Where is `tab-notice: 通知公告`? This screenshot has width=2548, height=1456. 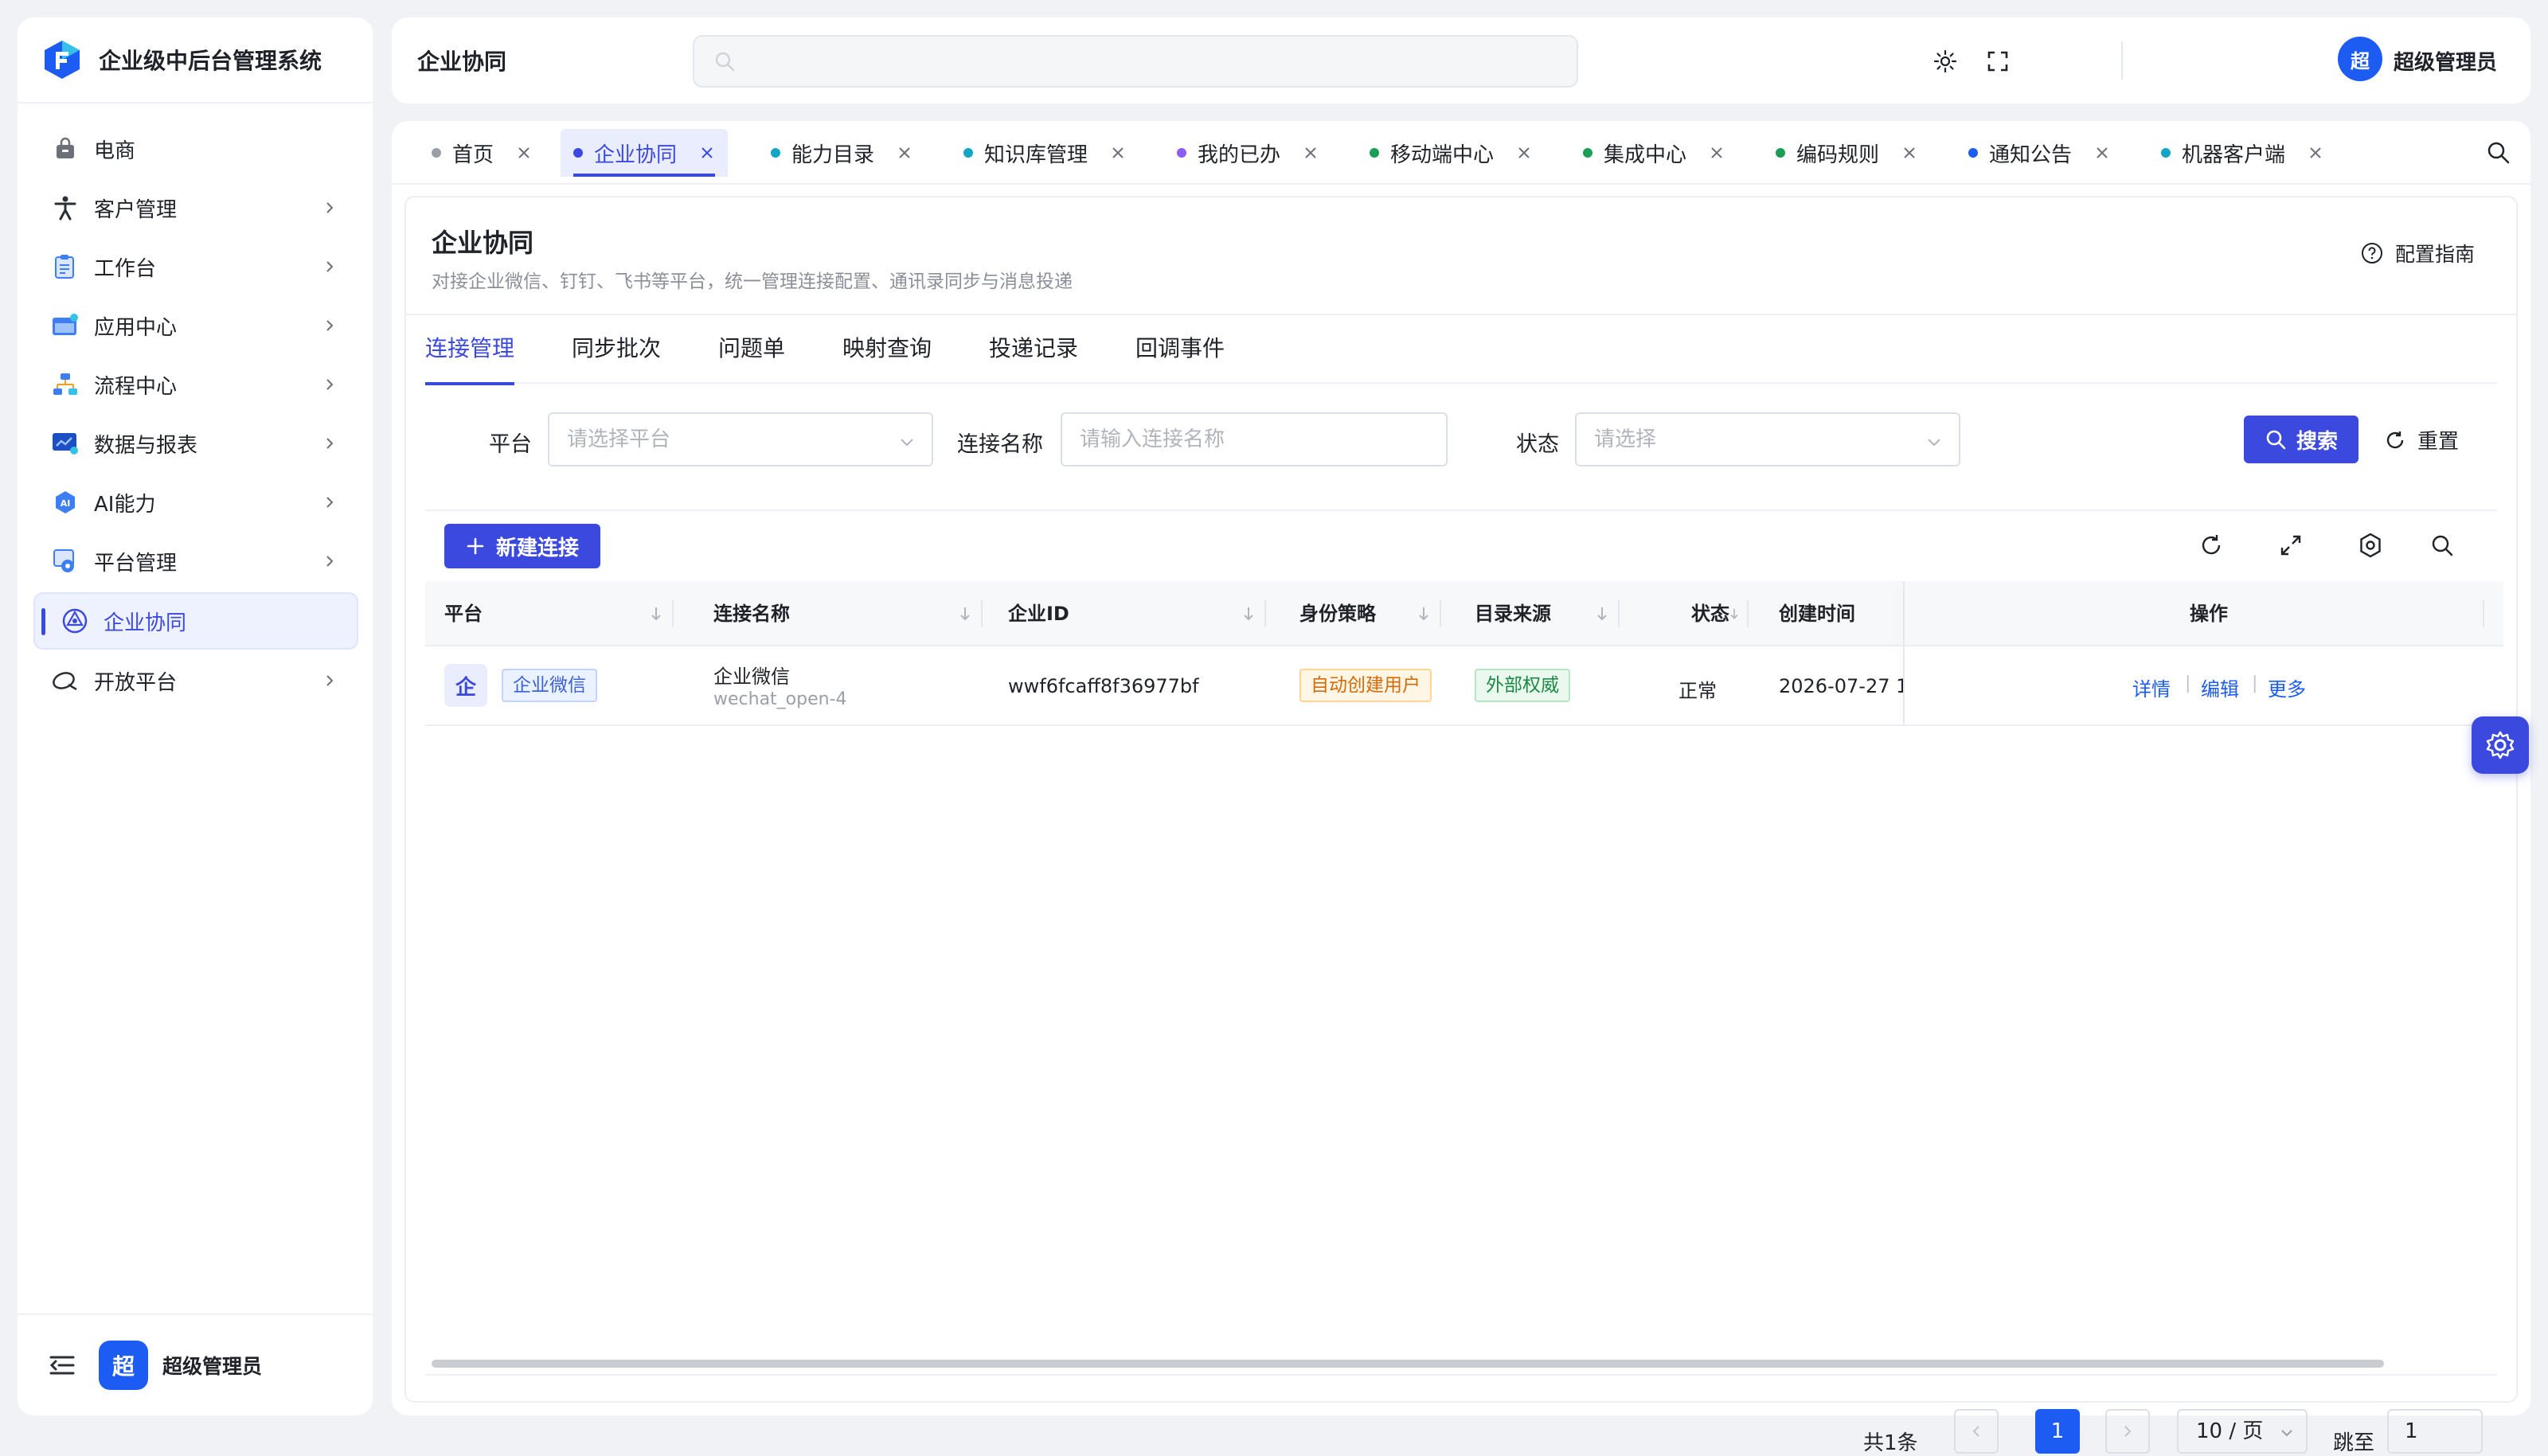
tab-notice: 通知公告 is located at coordinates (2039, 153).